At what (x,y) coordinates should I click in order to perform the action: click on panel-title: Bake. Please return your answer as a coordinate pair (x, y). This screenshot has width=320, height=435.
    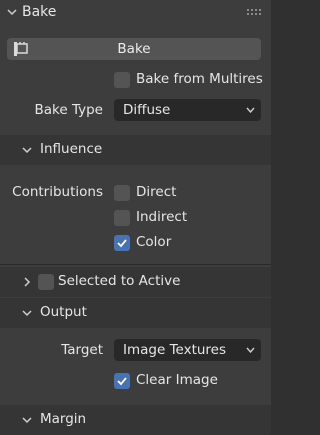
    Looking at the image, I should click on (39, 12).